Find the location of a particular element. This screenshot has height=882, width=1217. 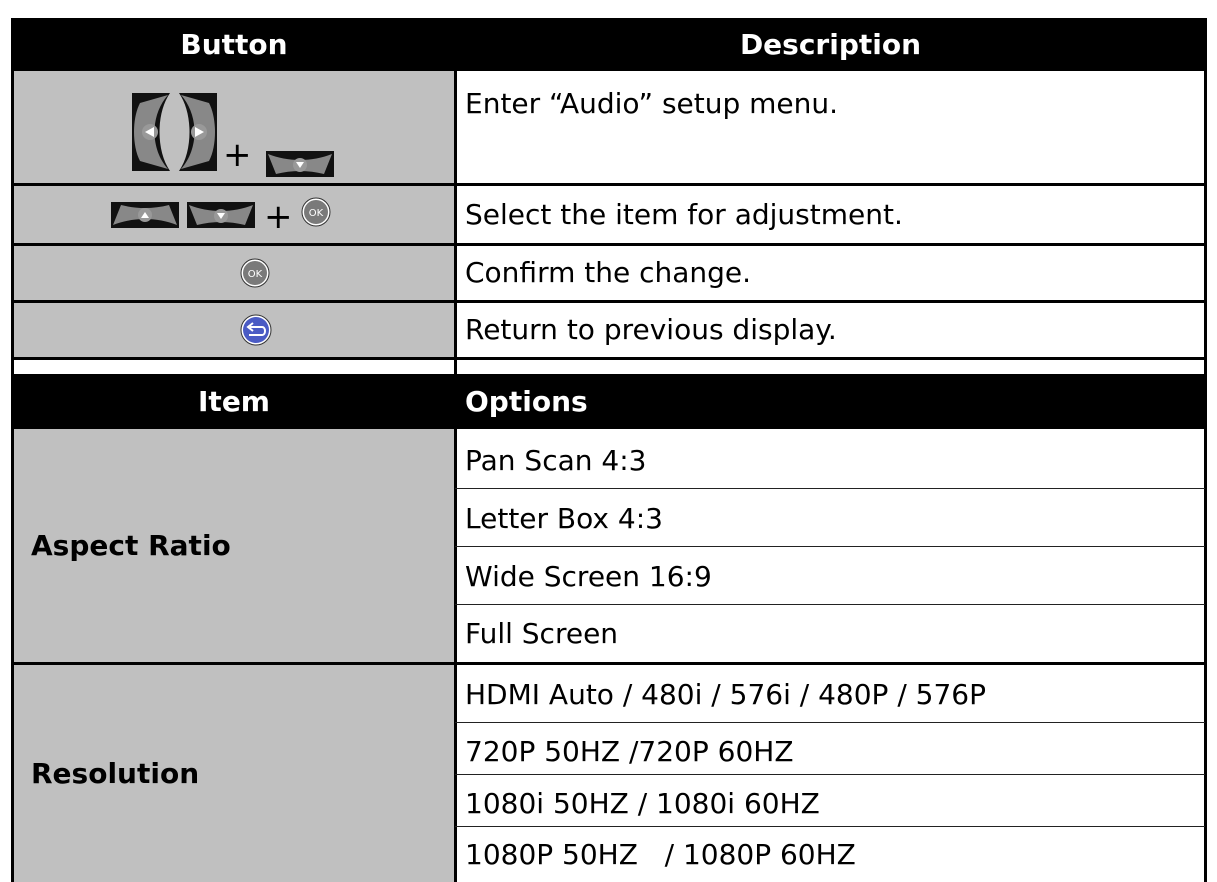

header-options-label: Options is located at coordinates (526, 401).